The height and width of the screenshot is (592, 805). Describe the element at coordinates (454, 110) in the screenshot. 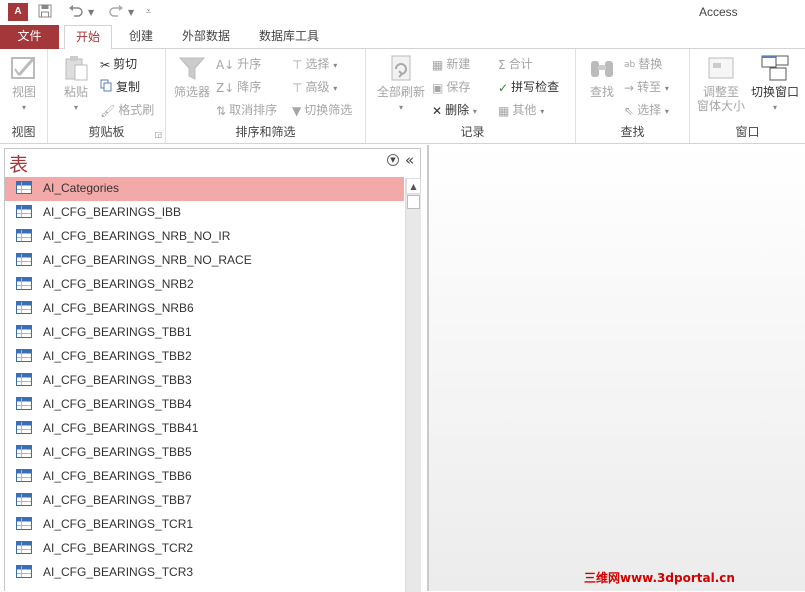

I see `delete-record-button: ✕ 删除 ▾` at that location.